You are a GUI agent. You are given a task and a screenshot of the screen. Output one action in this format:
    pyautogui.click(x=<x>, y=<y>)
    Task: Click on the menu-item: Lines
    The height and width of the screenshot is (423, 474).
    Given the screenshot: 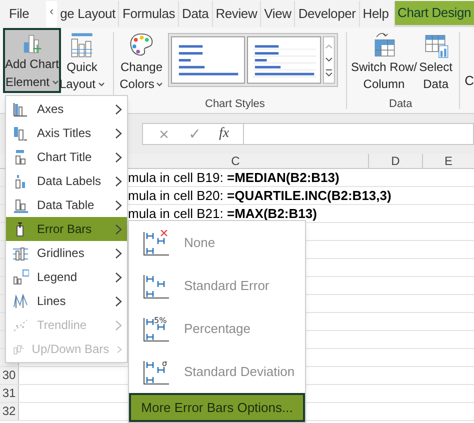 What is the action you would take?
    pyautogui.click(x=66, y=301)
    